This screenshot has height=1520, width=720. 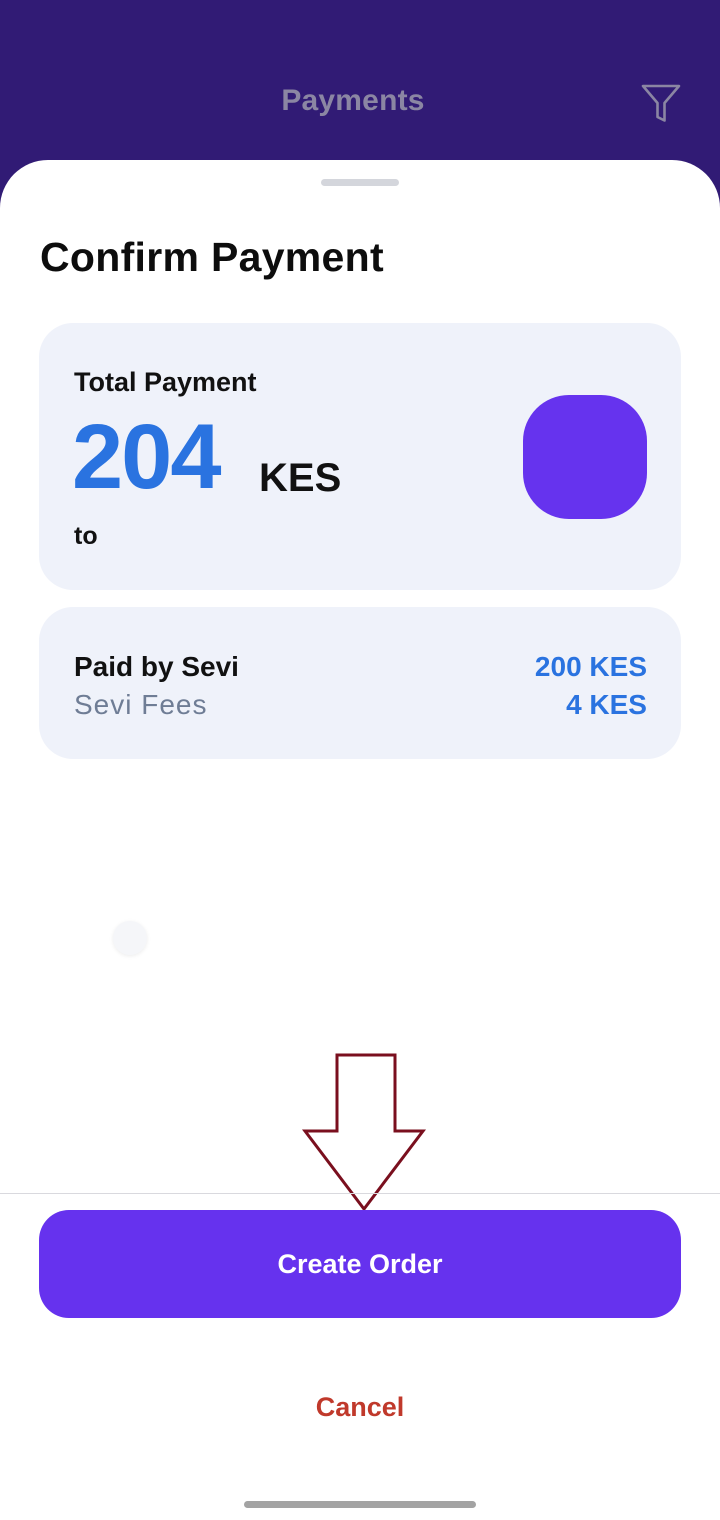 I want to click on filter-icon, so click(x=661, y=103).